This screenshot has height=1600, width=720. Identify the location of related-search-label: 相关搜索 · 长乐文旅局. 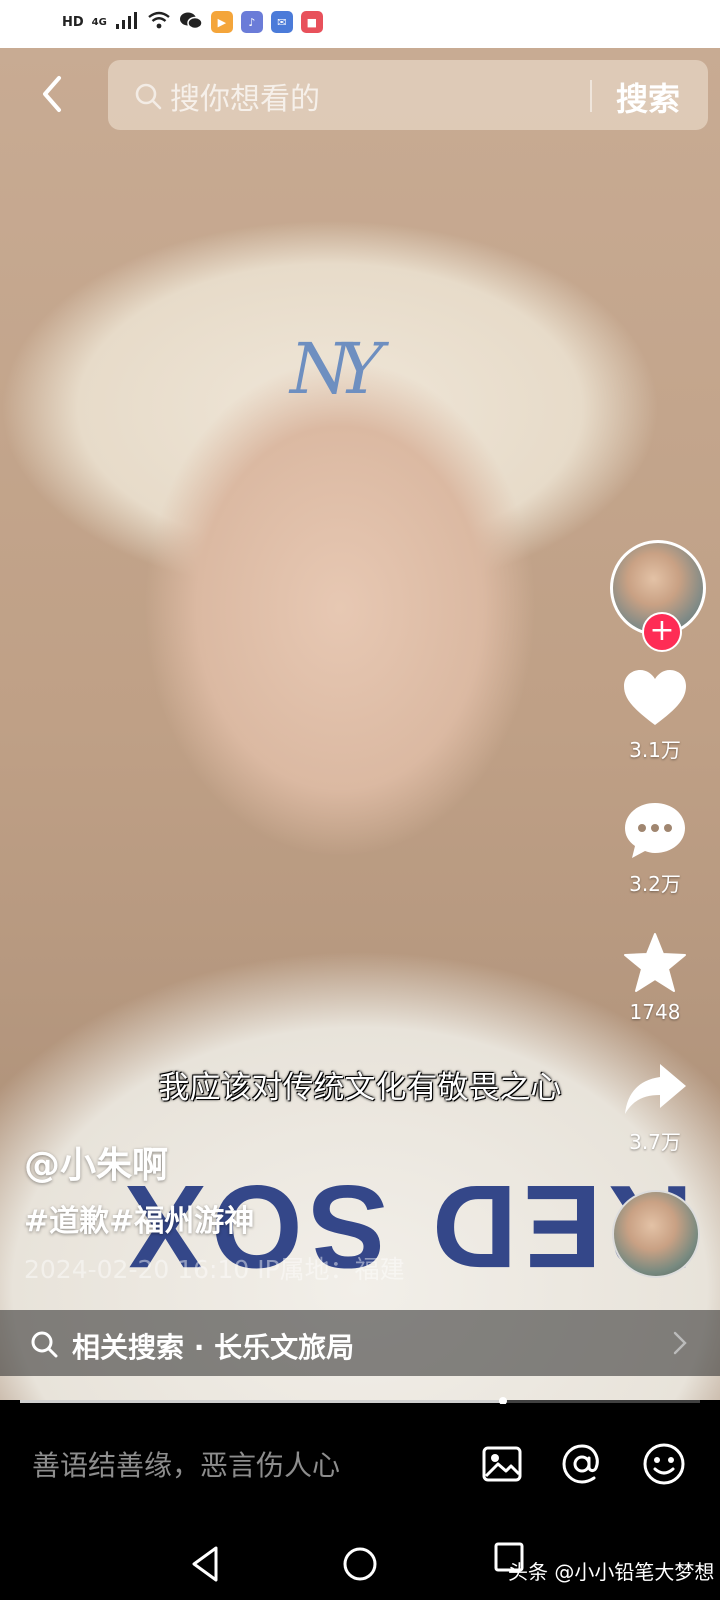
(213, 1347).